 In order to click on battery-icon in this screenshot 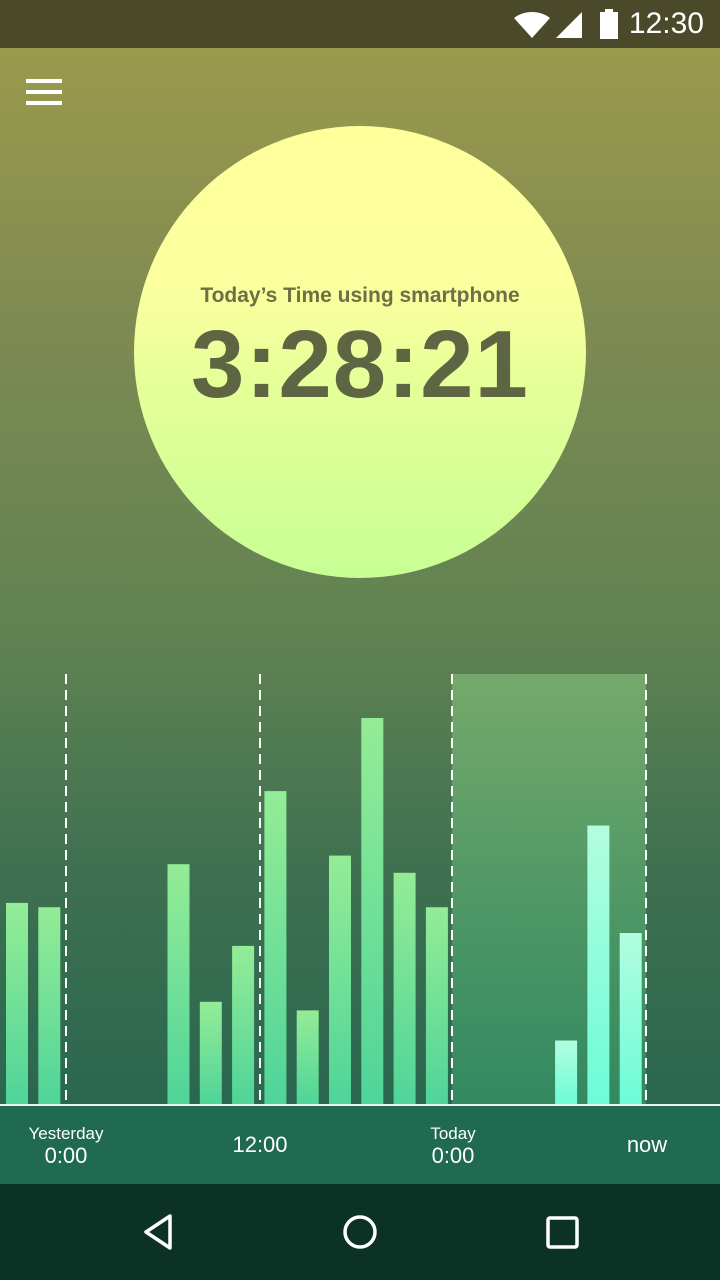, I will do `click(609, 24)`.